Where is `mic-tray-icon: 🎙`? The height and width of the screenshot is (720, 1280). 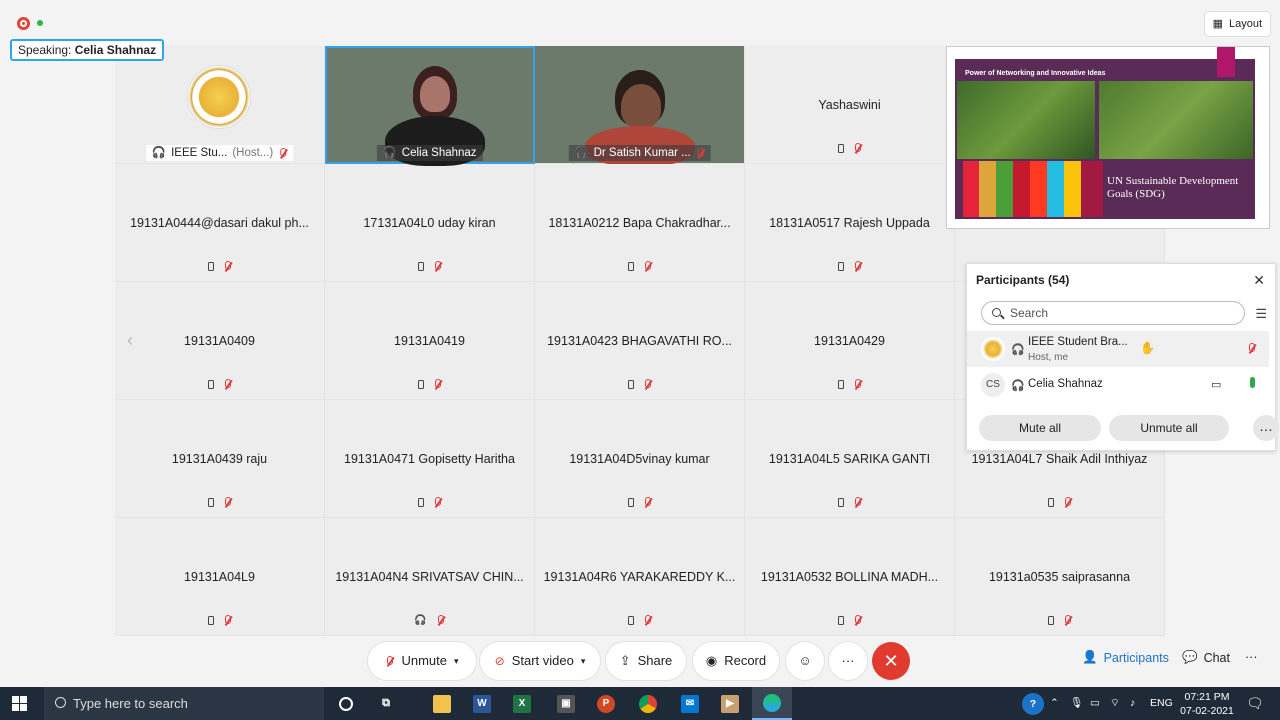 mic-tray-icon: 🎙 is located at coordinates (1076, 703).